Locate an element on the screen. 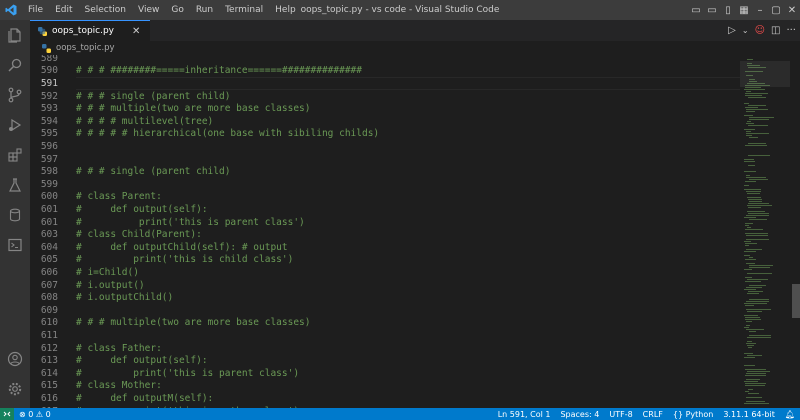 The image size is (800, 420). code-line: 611 is located at coordinates (385, 335).